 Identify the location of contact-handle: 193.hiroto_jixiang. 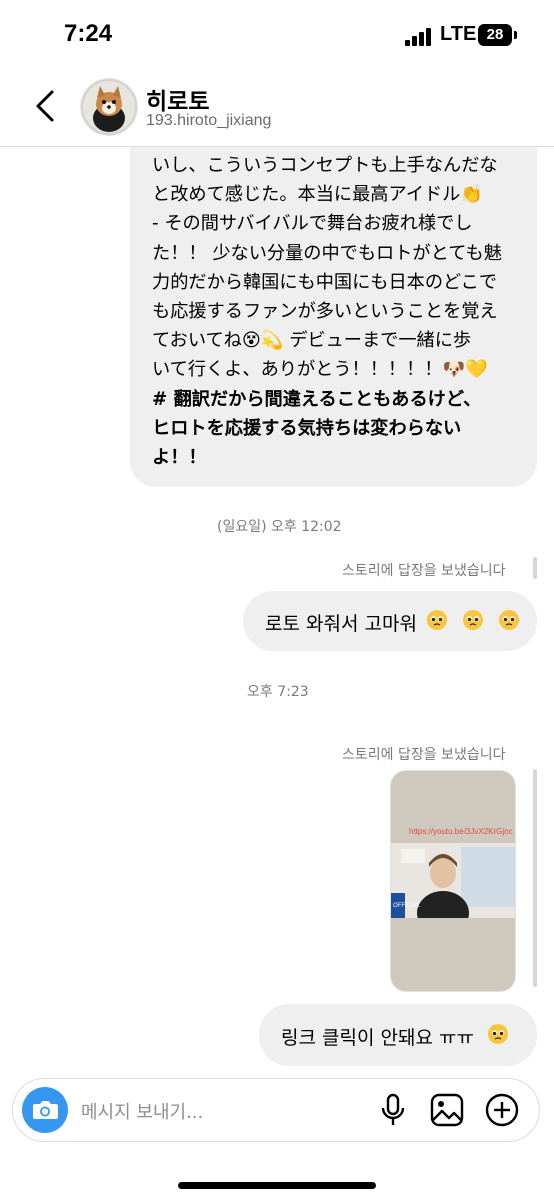
(208, 121).